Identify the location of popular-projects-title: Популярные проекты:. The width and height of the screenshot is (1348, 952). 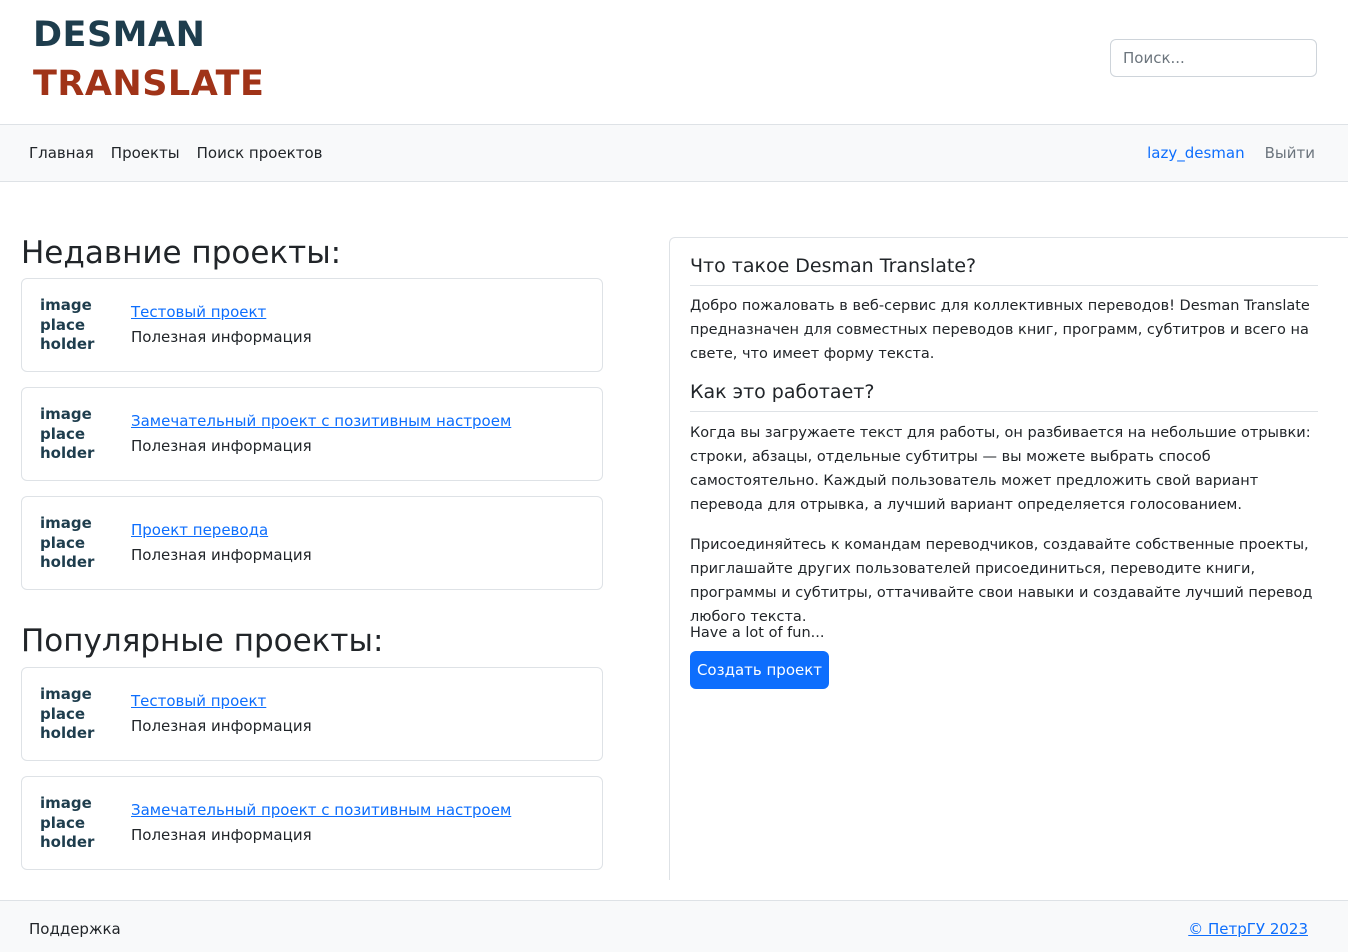
(202, 641).